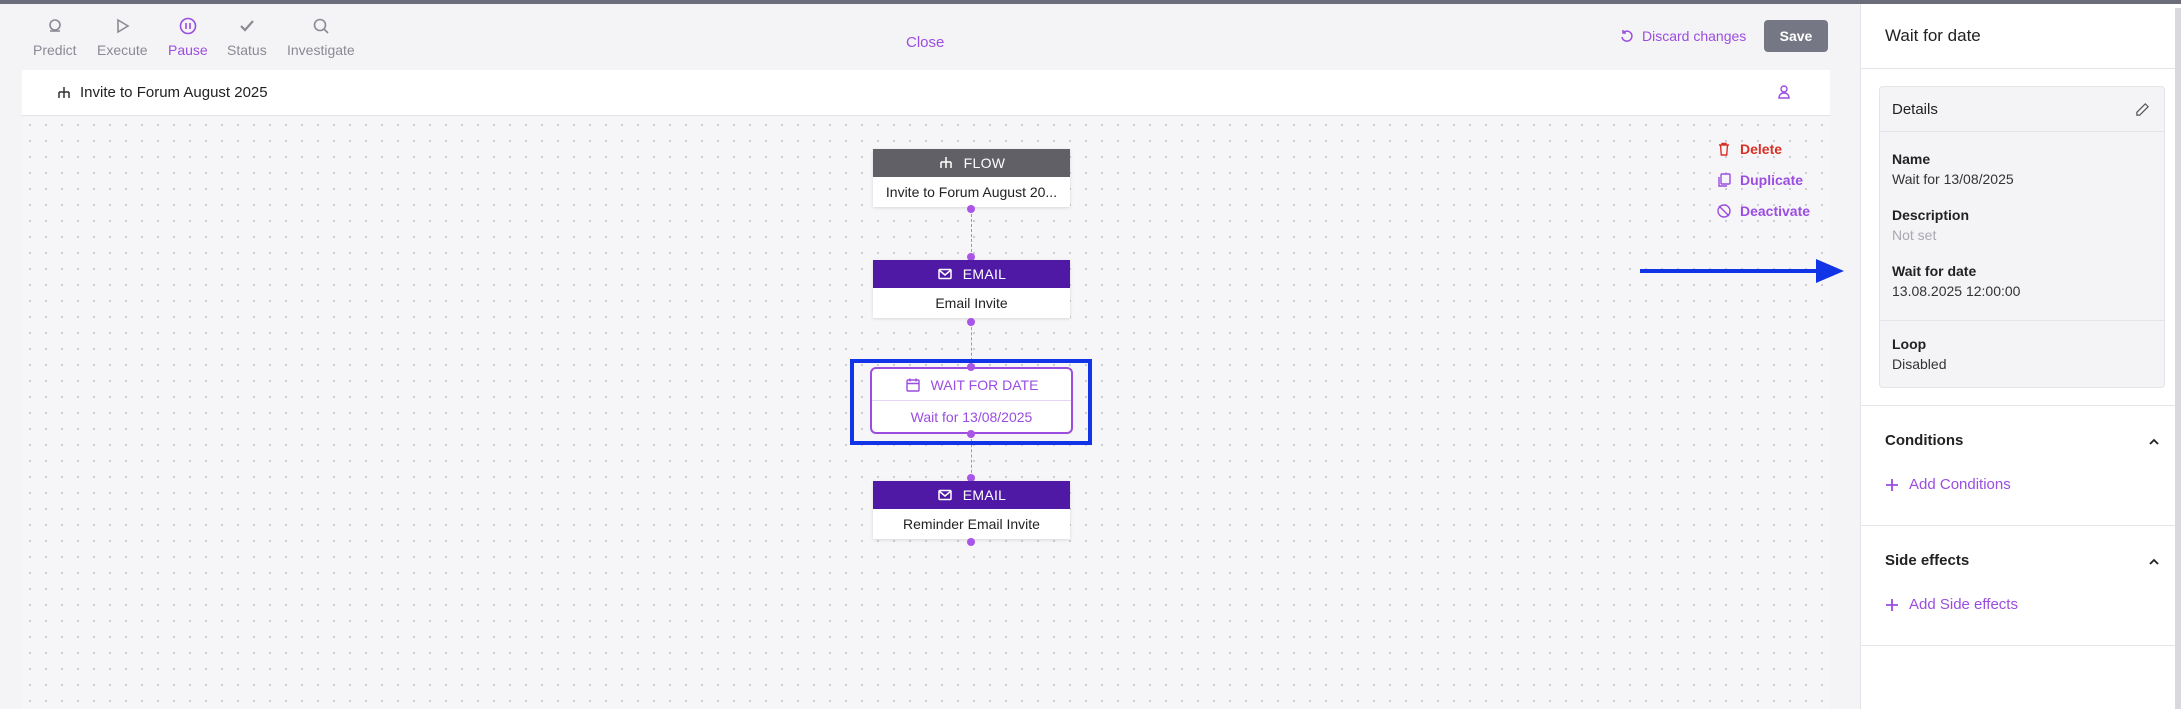  Describe the element at coordinates (1956, 291) in the screenshot. I see `wait-date-value: 13.08.2025 12:00:00` at that location.